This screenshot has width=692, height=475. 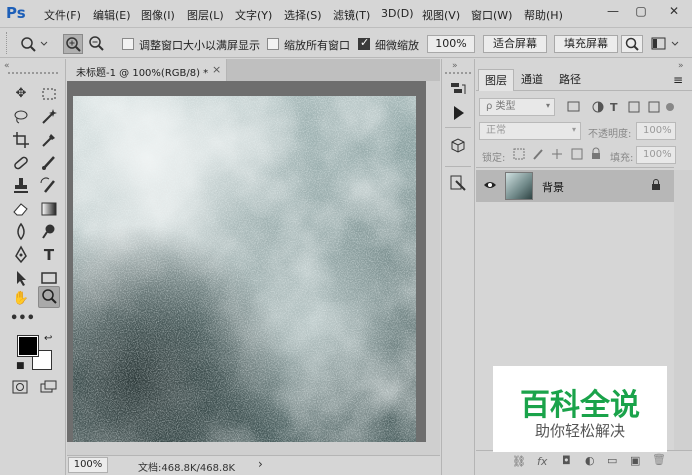 What do you see at coordinates (433, 268) in the screenshot?
I see `vertical-scrollbar` at bounding box center [433, 268].